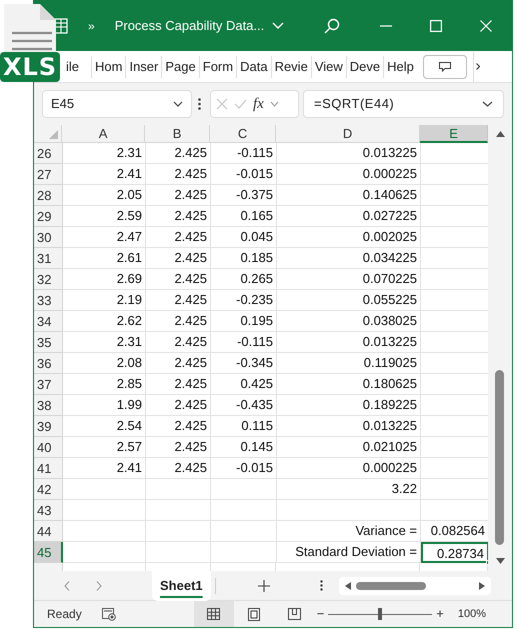  I want to click on grid-view-icon, so click(213, 614).